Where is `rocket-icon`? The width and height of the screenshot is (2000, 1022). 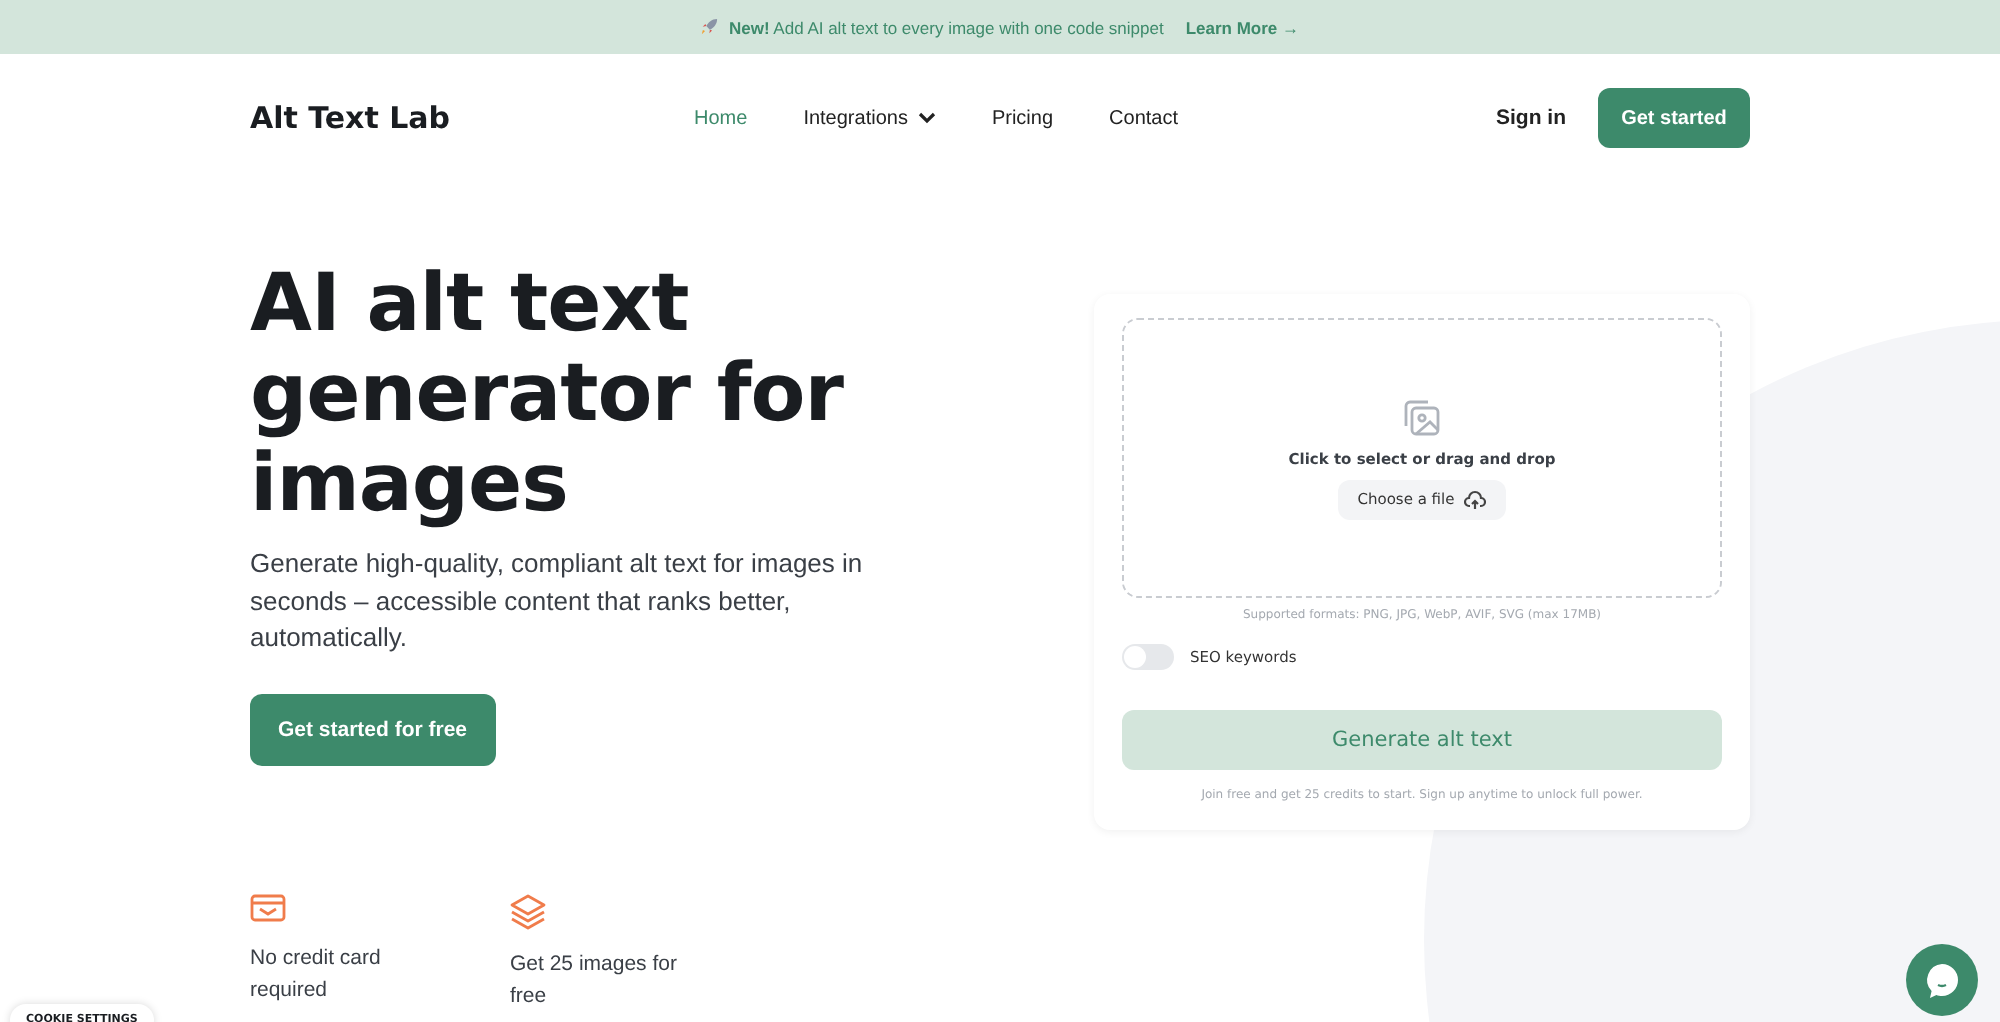
rocket-icon is located at coordinates (709, 27).